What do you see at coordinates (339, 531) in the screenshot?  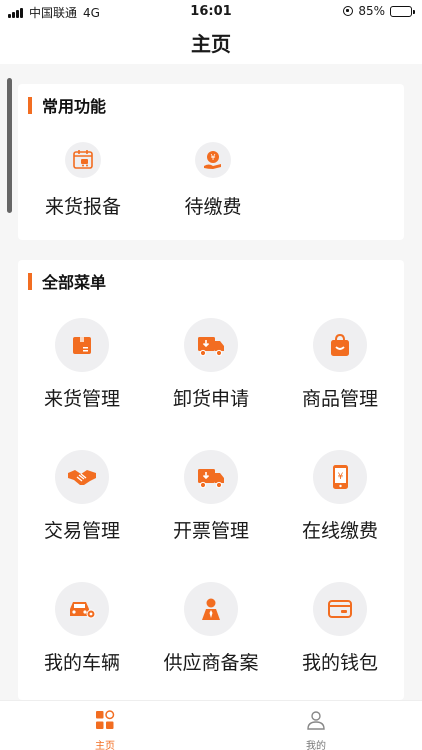 I see `menu-item-label: 在线缴费` at bounding box center [339, 531].